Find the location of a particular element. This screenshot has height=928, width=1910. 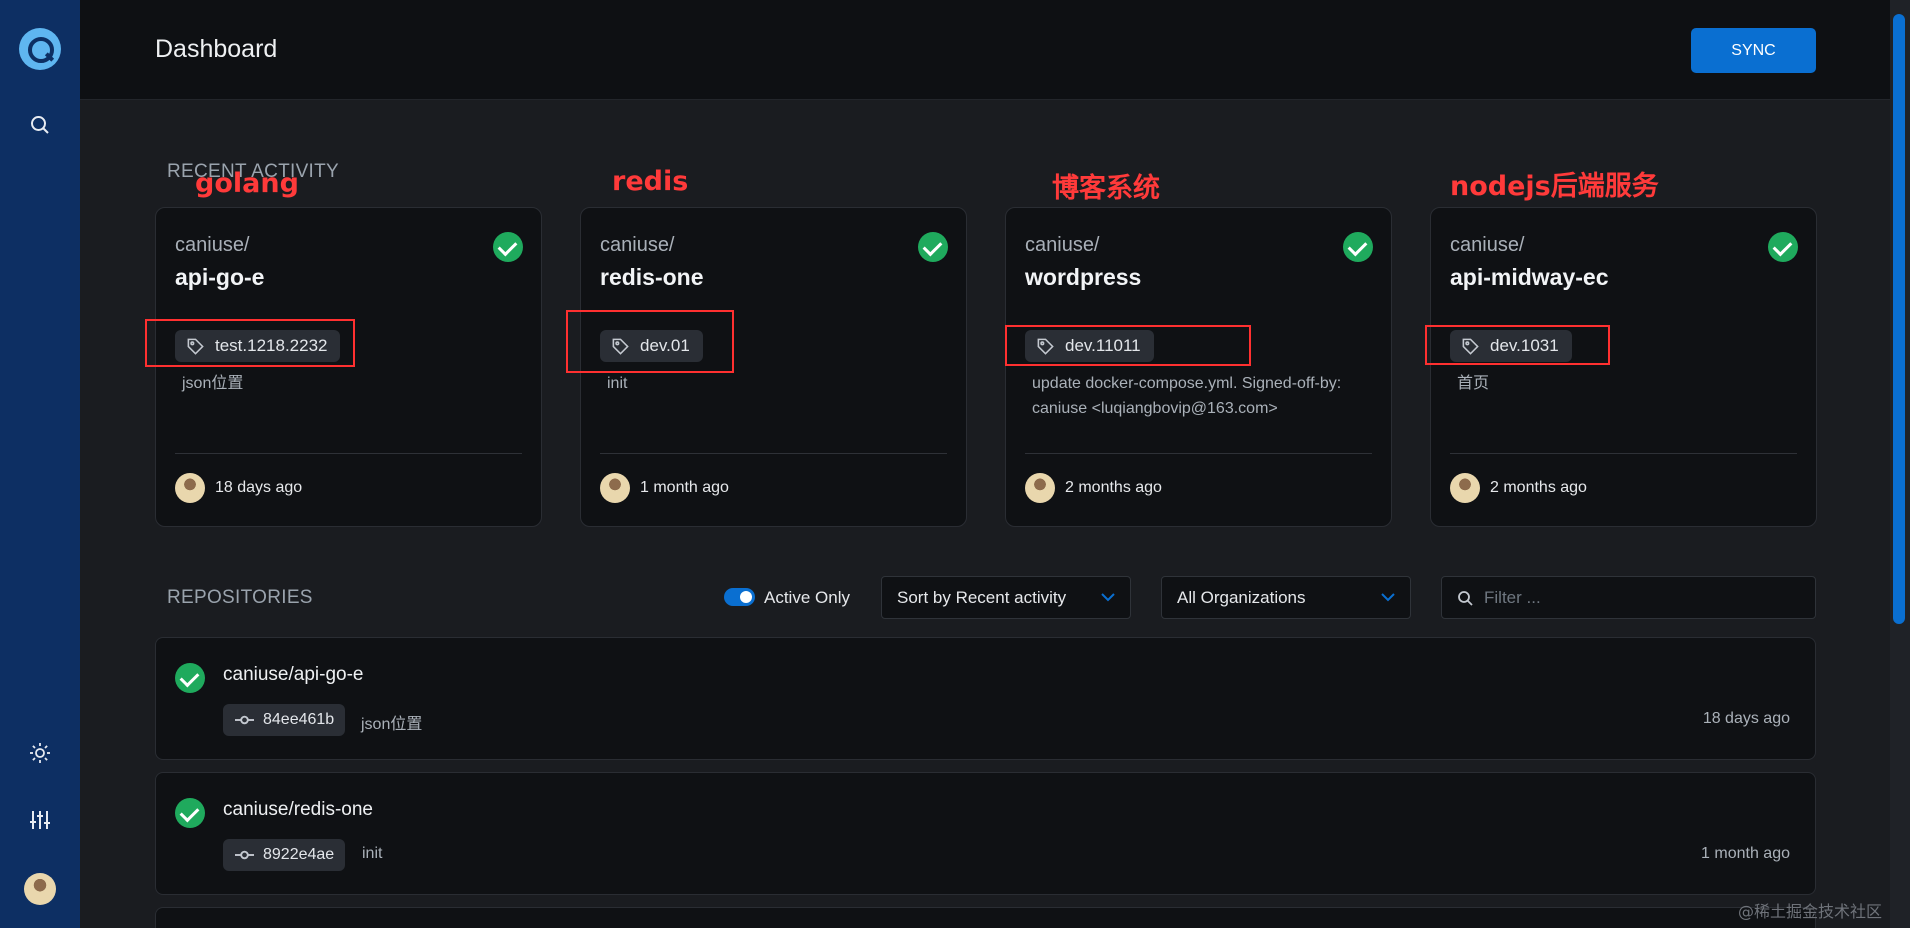

annotation-label: redis is located at coordinates (650, 181).